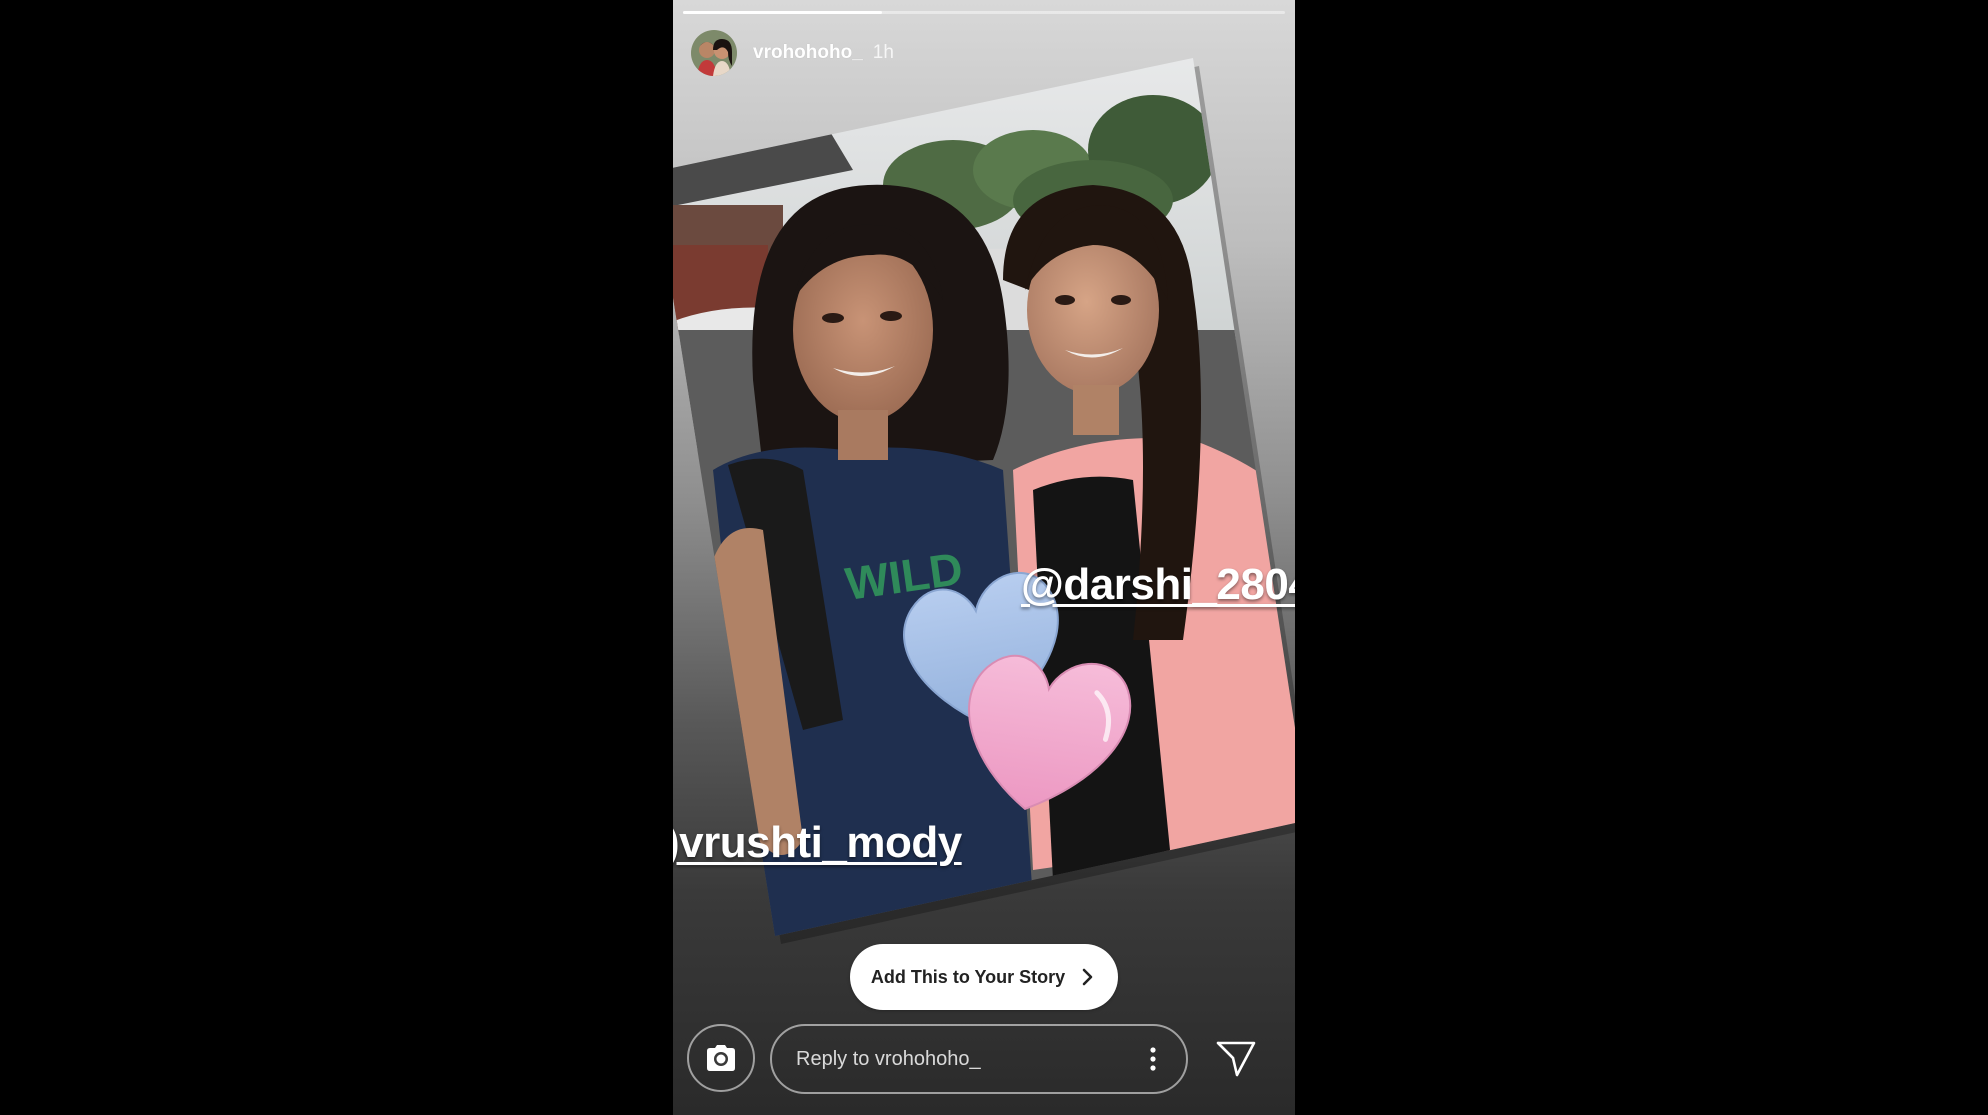 This screenshot has width=1988, height=1115. I want to click on chevron-right-icon, so click(1087, 977).